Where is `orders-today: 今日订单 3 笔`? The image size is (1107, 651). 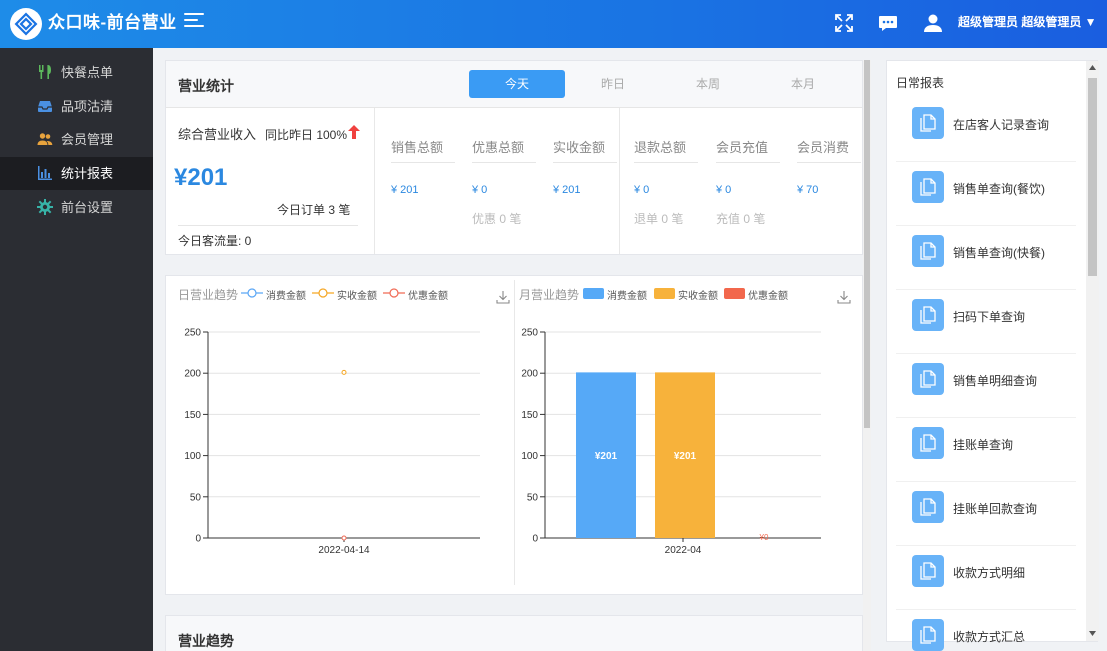 orders-today: 今日订单 3 笔 is located at coordinates (314, 210).